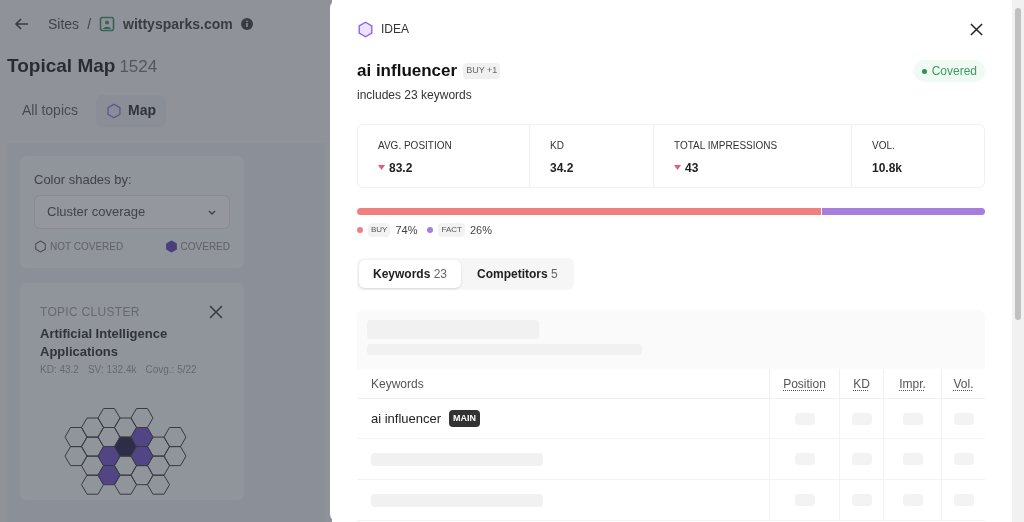  What do you see at coordinates (406, 418) in the screenshot?
I see `keyword-text: ai influencer` at bounding box center [406, 418].